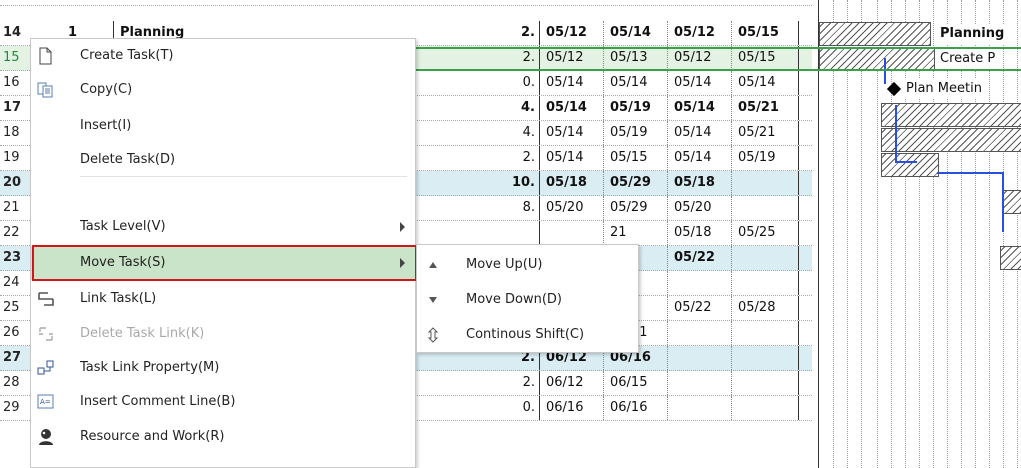  I want to click on table-cell-d3: 05/12, so click(700, 33).